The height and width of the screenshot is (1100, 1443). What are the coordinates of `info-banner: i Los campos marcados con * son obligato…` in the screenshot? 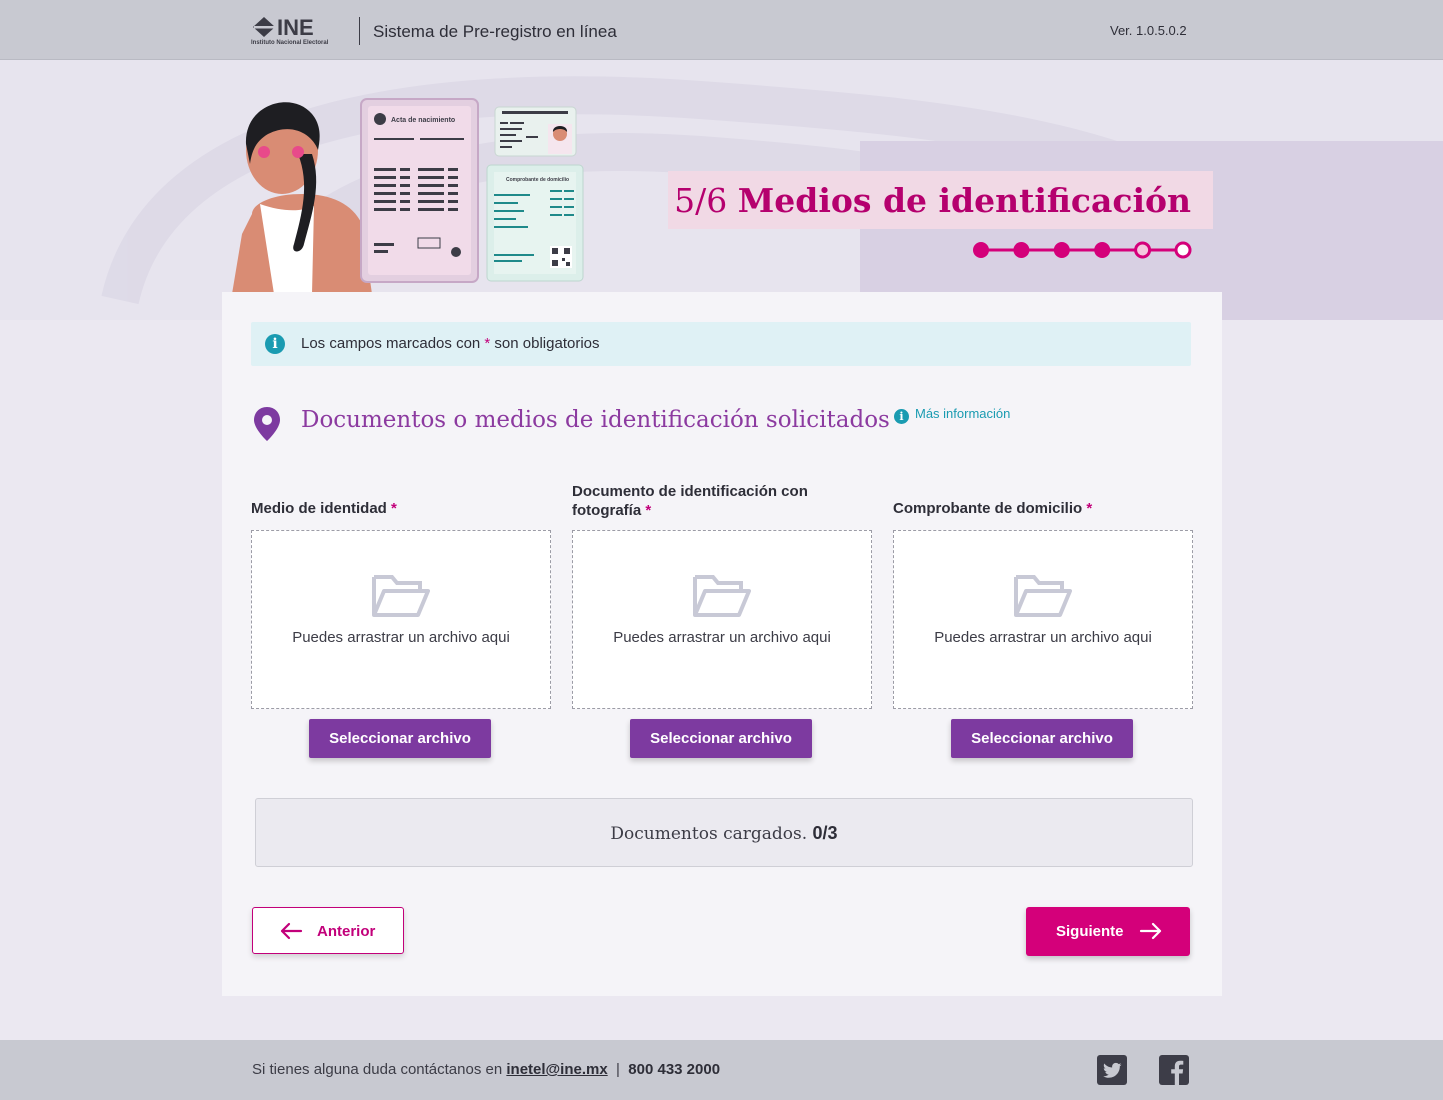 It's located at (721, 344).